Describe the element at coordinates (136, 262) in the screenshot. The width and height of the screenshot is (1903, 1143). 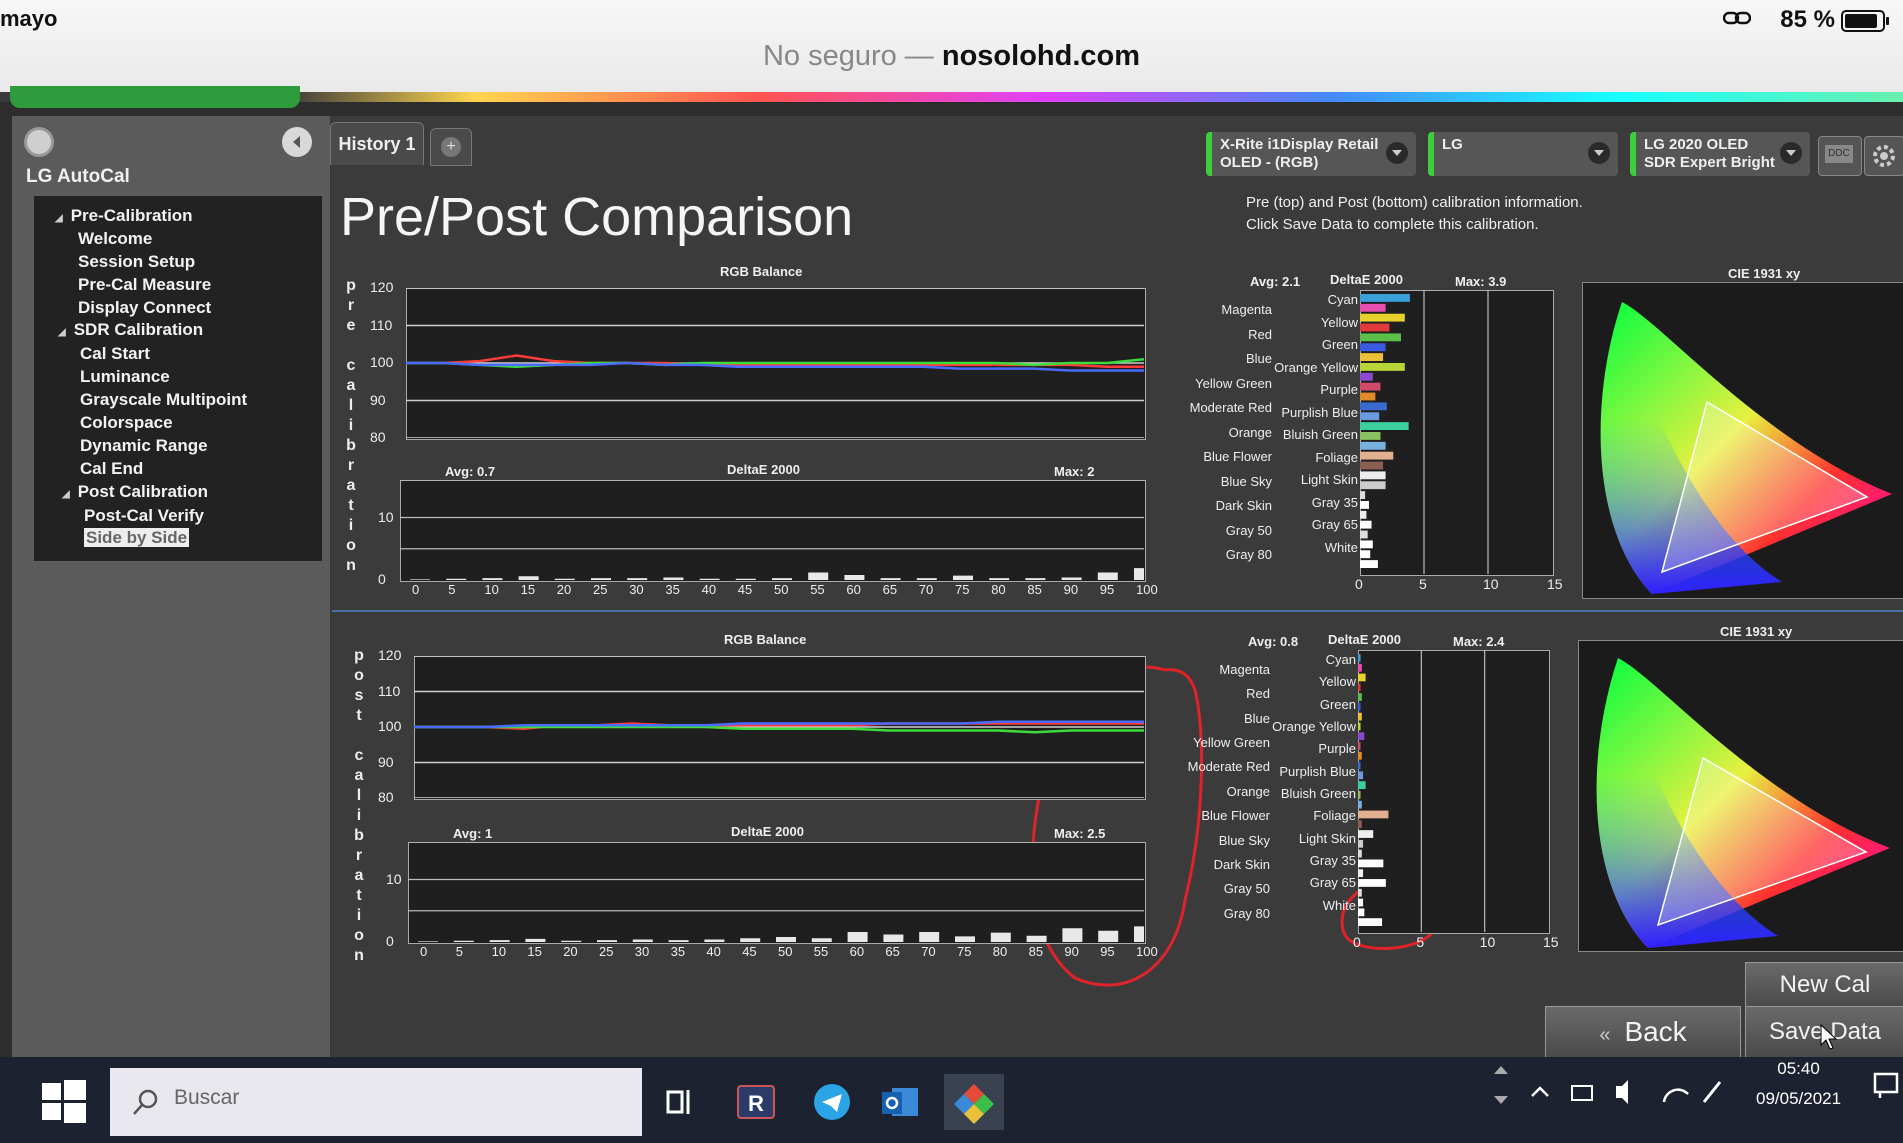
I see `workflow-step: Session Setup` at that location.